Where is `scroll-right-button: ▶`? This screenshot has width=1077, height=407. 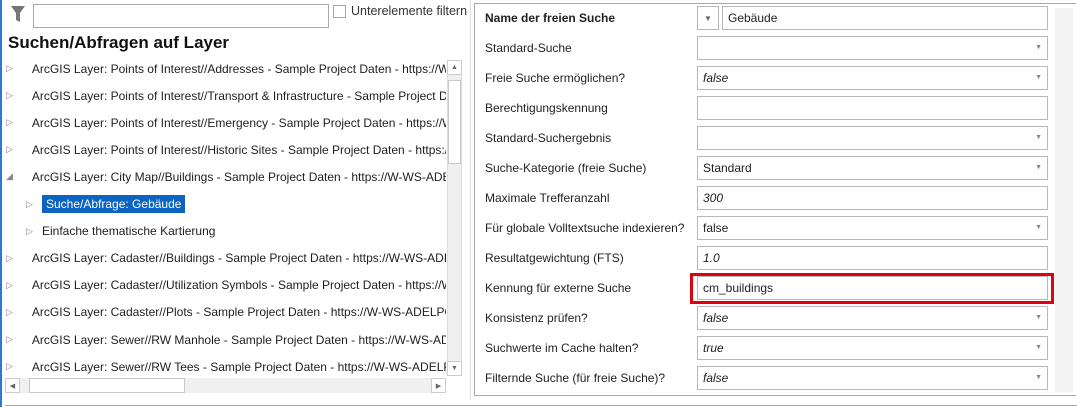
scroll-right-button: ▶ is located at coordinates (438, 385).